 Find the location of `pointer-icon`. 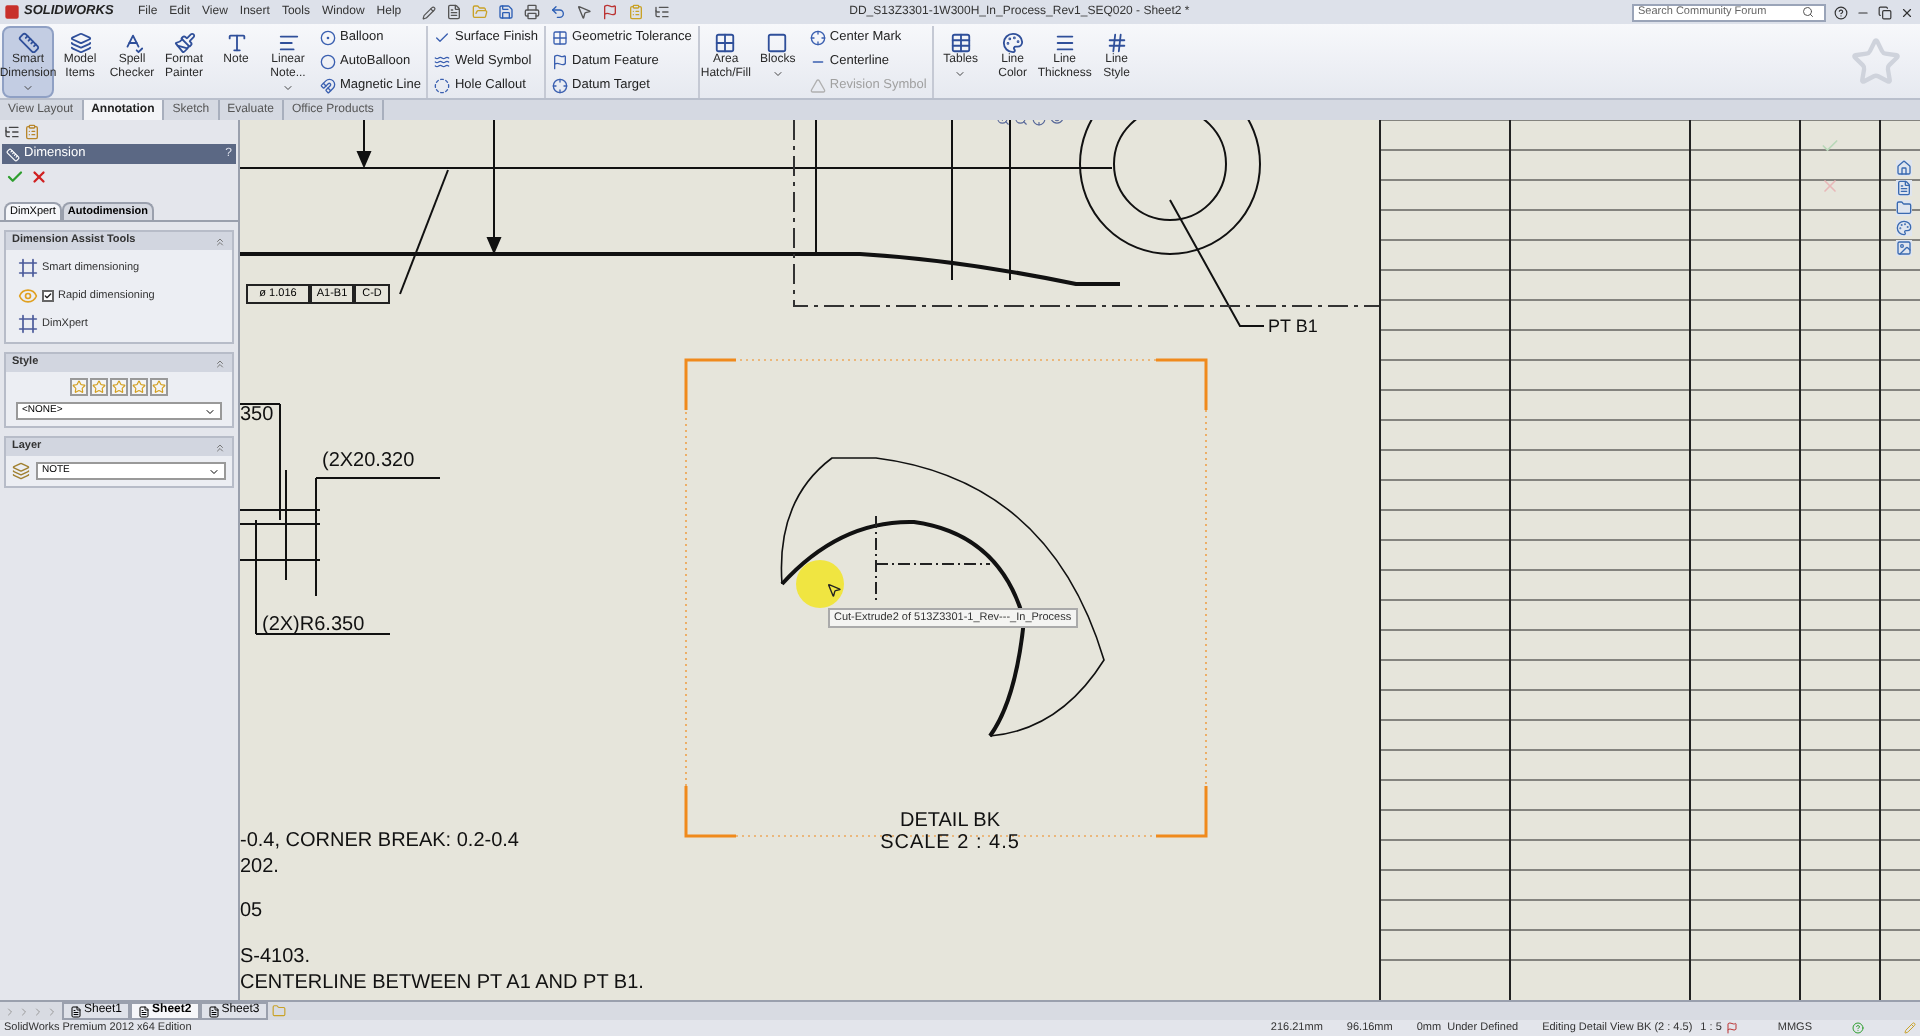

pointer-icon is located at coordinates (583, 12).